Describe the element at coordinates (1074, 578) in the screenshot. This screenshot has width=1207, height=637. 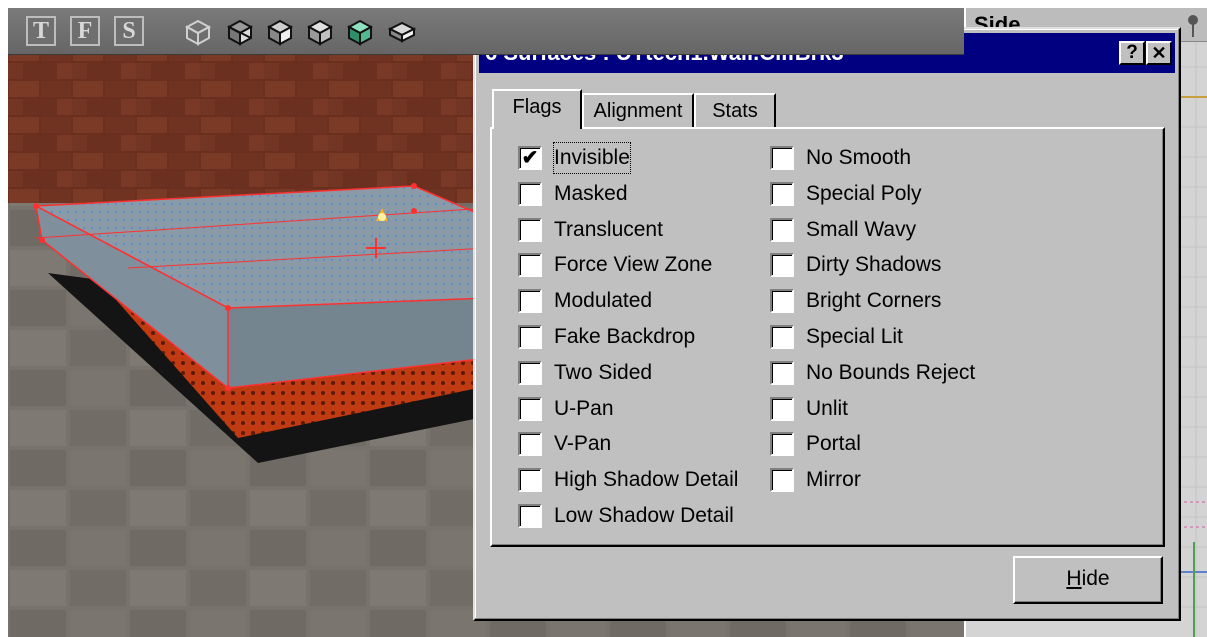
I see `hide-accelerator: H` at that location.